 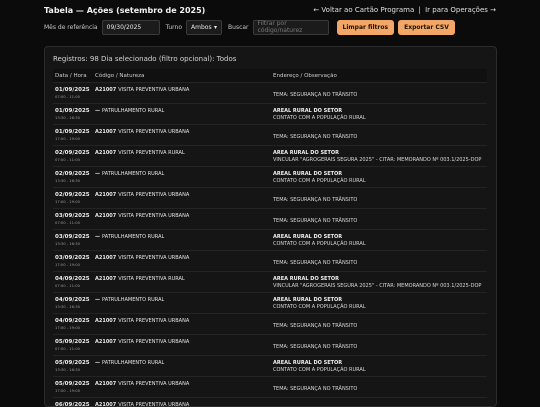 I want to click on export-csv-button: Exportar CSV, so click(x=426, y=27).